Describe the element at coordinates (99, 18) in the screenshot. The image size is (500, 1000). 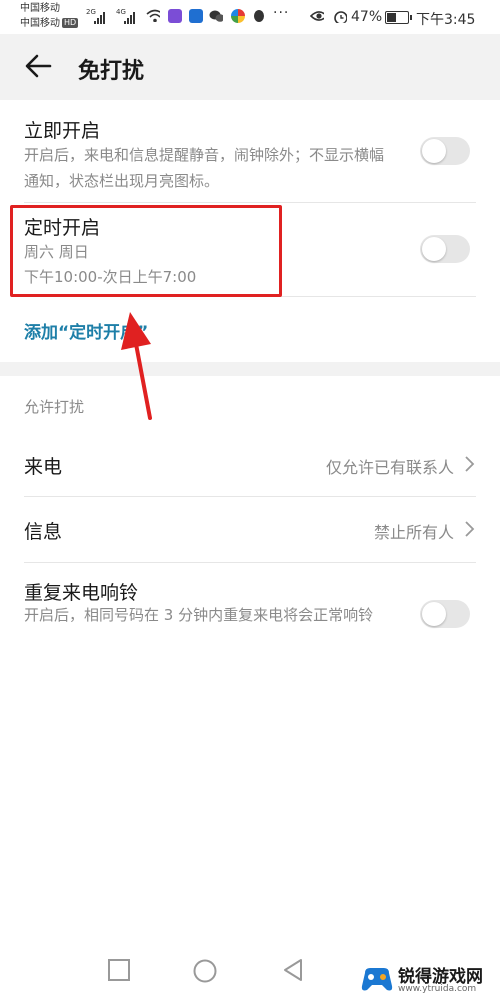
I see `signal-icon` at that location.